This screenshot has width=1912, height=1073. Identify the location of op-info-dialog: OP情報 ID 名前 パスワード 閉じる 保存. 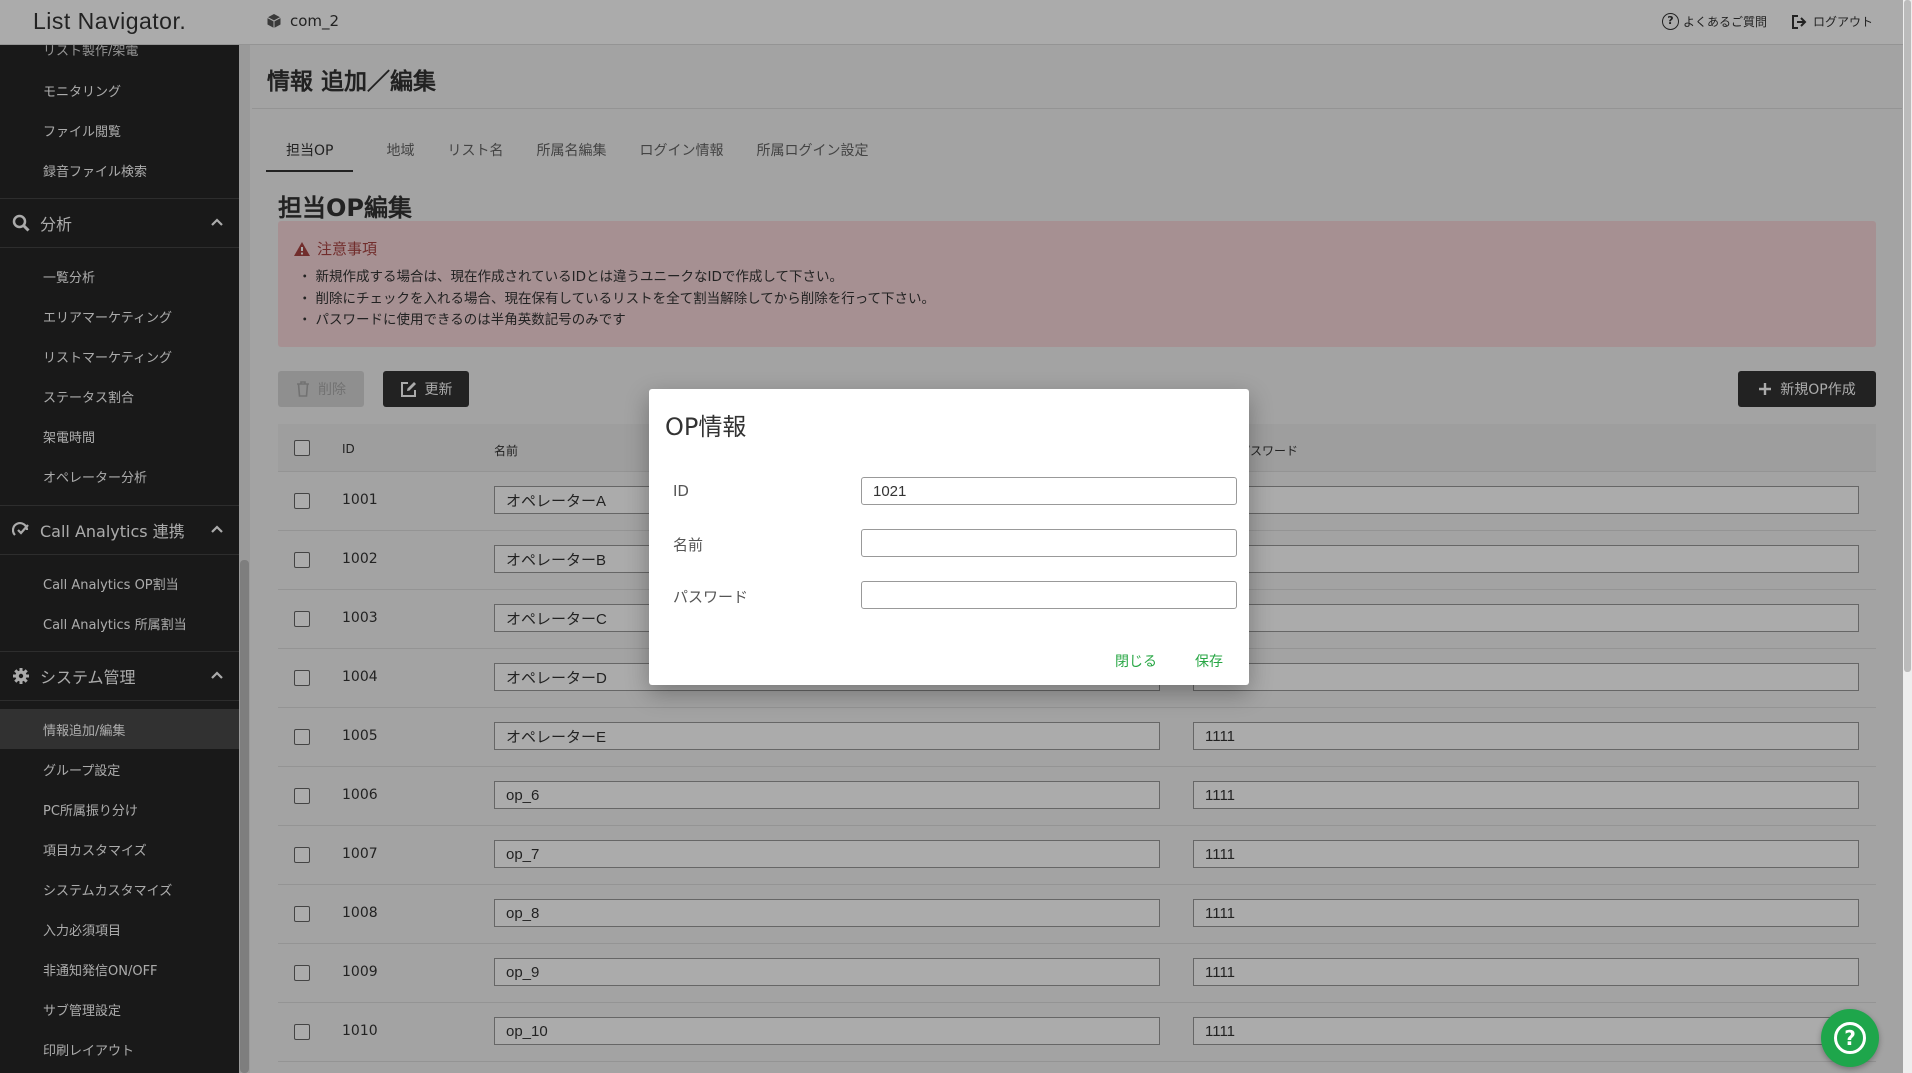
(949, 537).